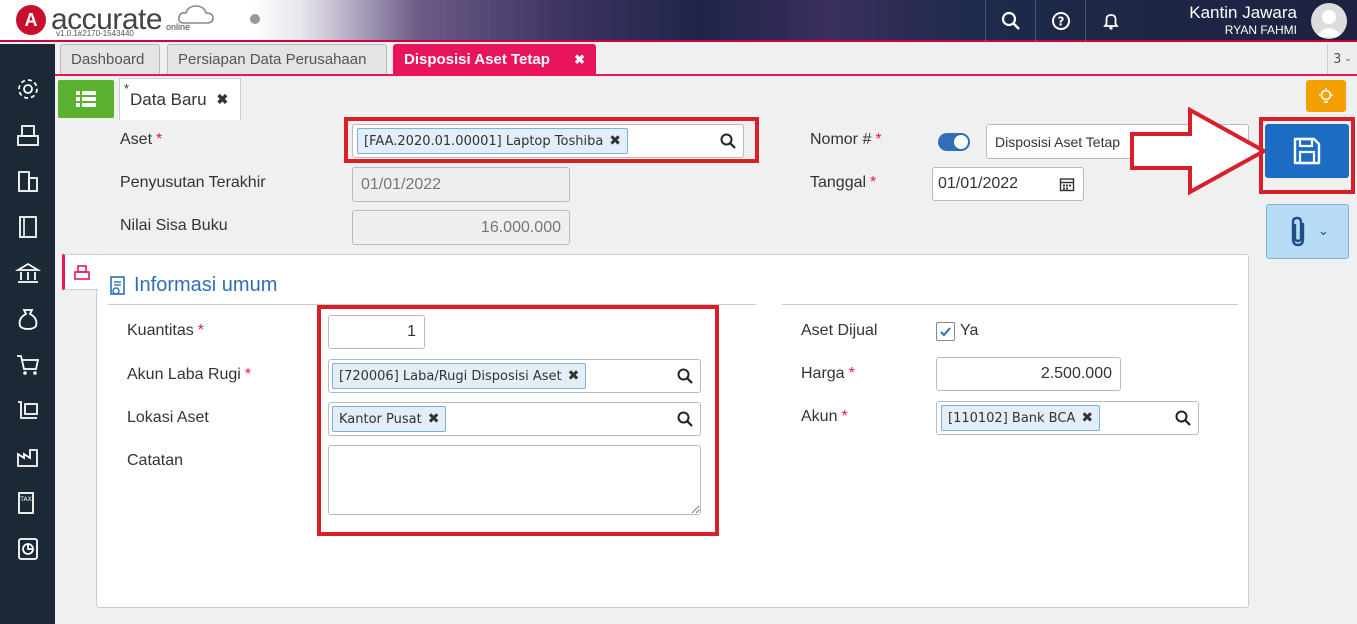  What do you see at coordinates (155, 460) in the screenshot?
I see `catatan-label: Catatan` at bounding box center [155, 460].